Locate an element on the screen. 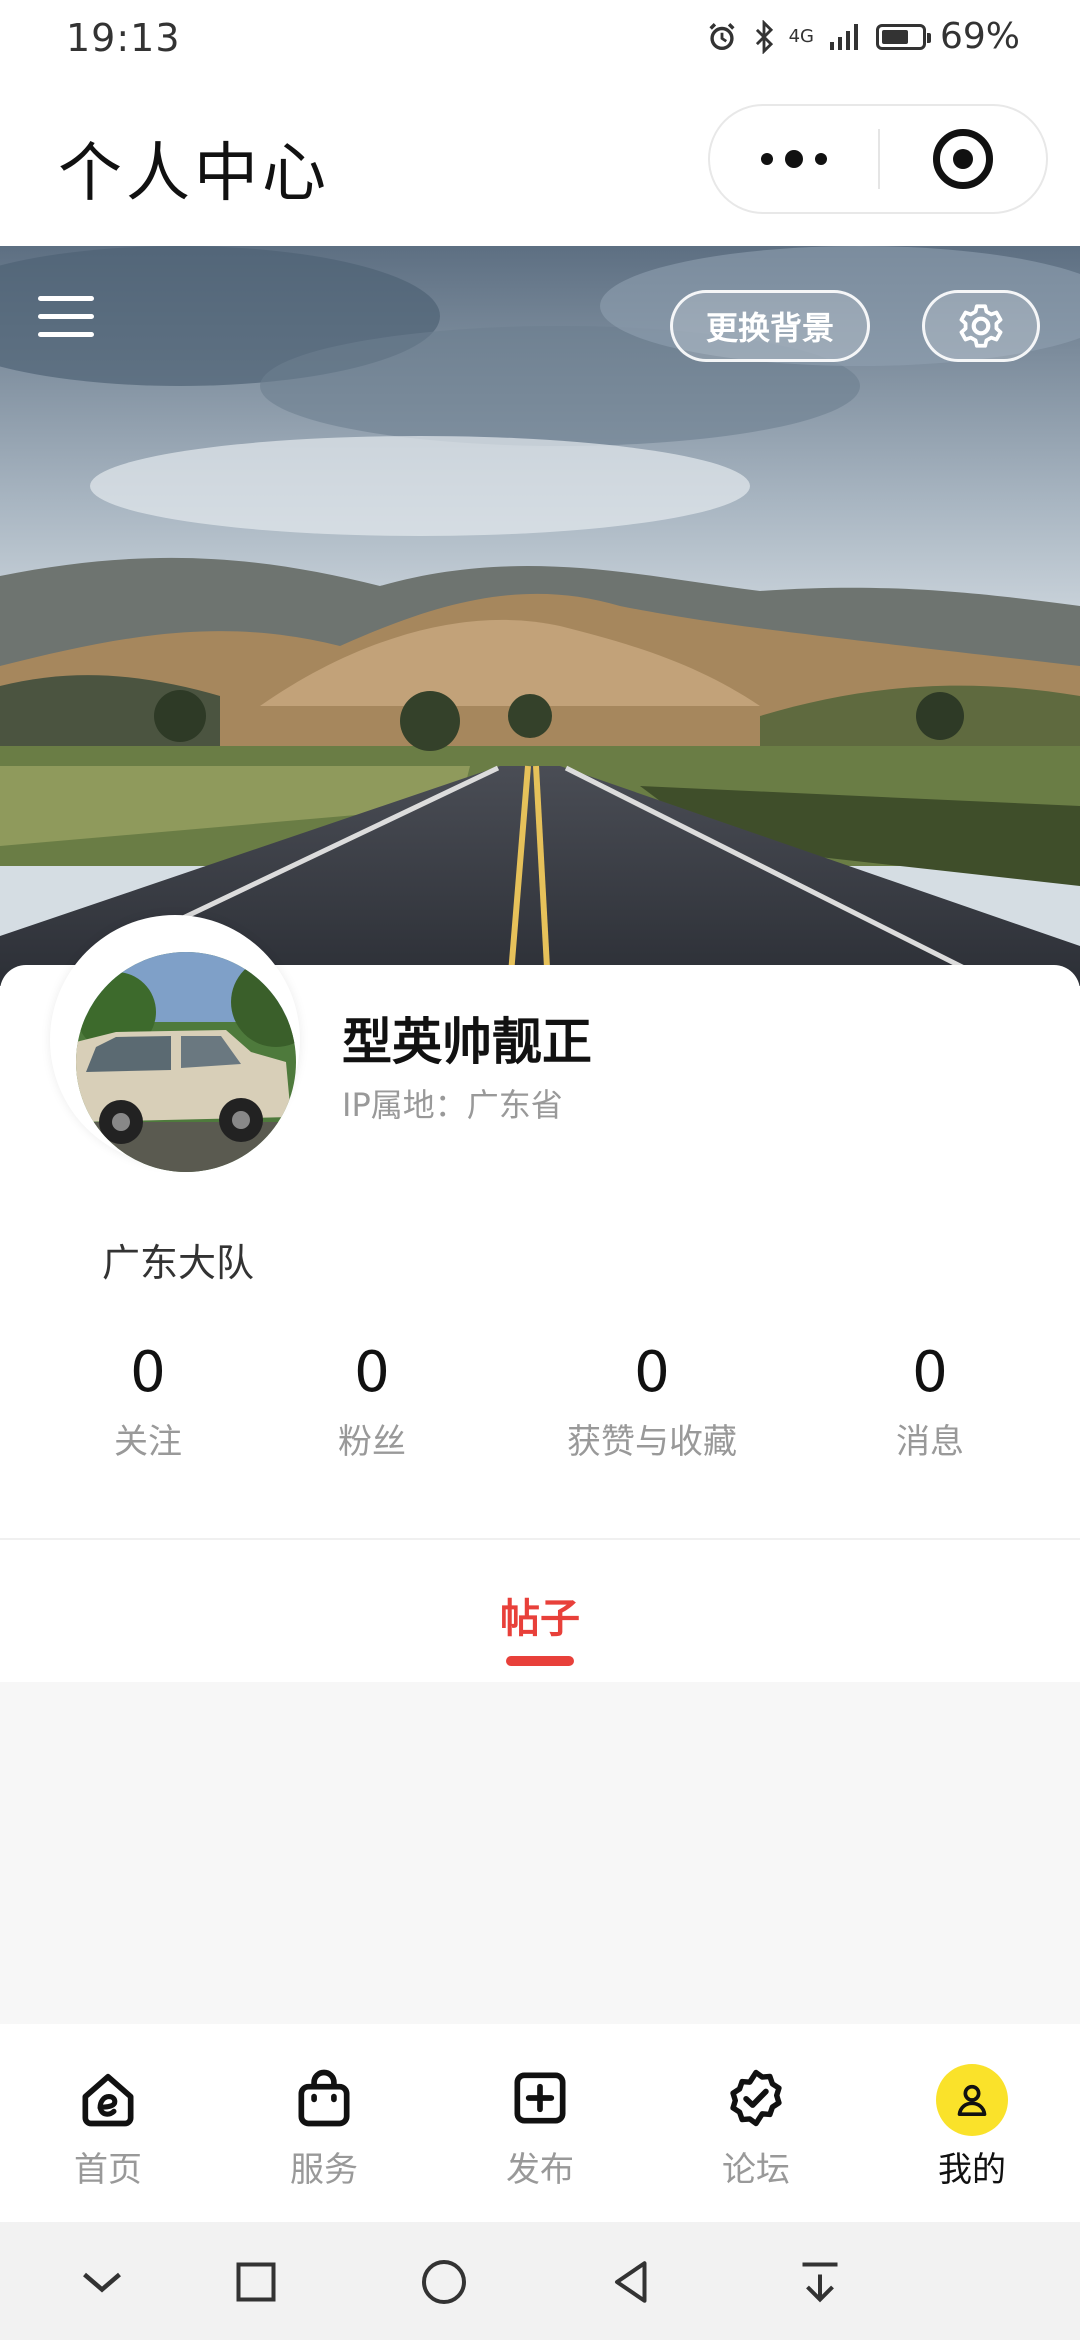  plus-square-icon is located at coordinates (540, 2098).